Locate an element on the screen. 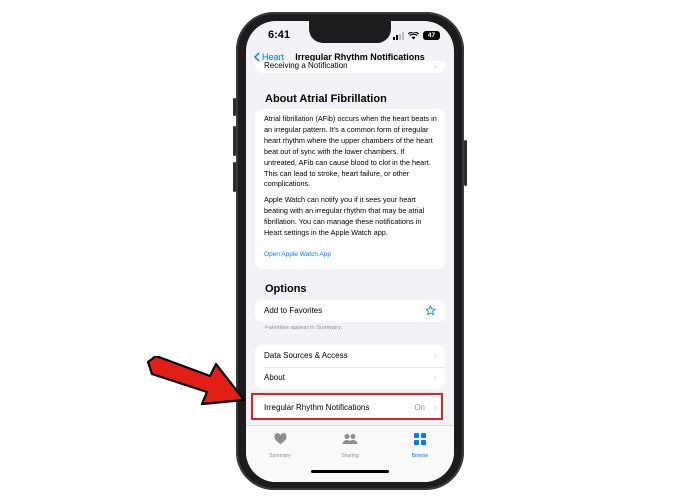 The width and height of the screenshot is (700, 500). tab-label: Summary is located at coordinates (280, 456).